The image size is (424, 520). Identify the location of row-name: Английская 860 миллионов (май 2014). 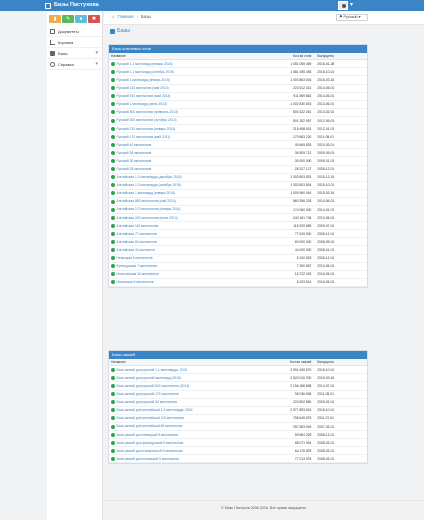
(146, 201).